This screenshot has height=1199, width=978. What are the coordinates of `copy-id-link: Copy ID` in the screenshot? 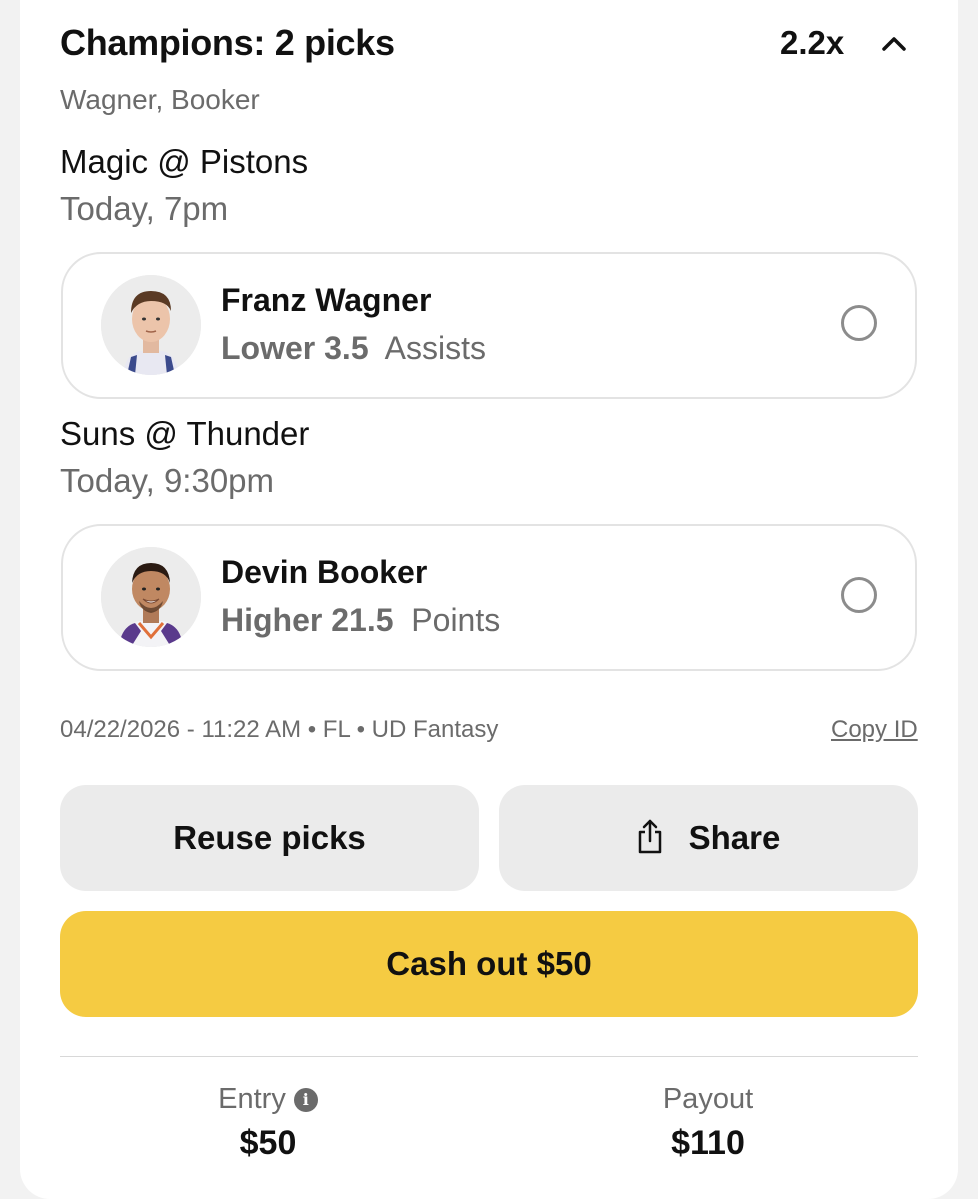 It's located at (874, 730).